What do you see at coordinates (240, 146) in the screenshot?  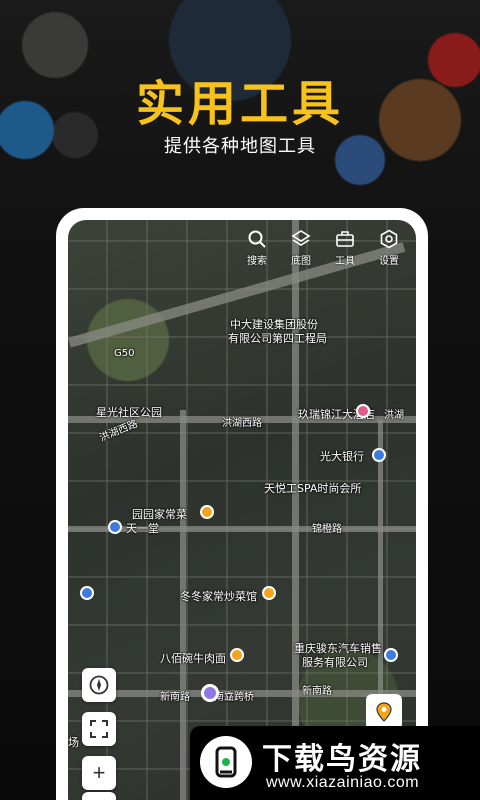 I see `hero-subtitle: 提供各种地图工具` at bounding box center [240, 146].